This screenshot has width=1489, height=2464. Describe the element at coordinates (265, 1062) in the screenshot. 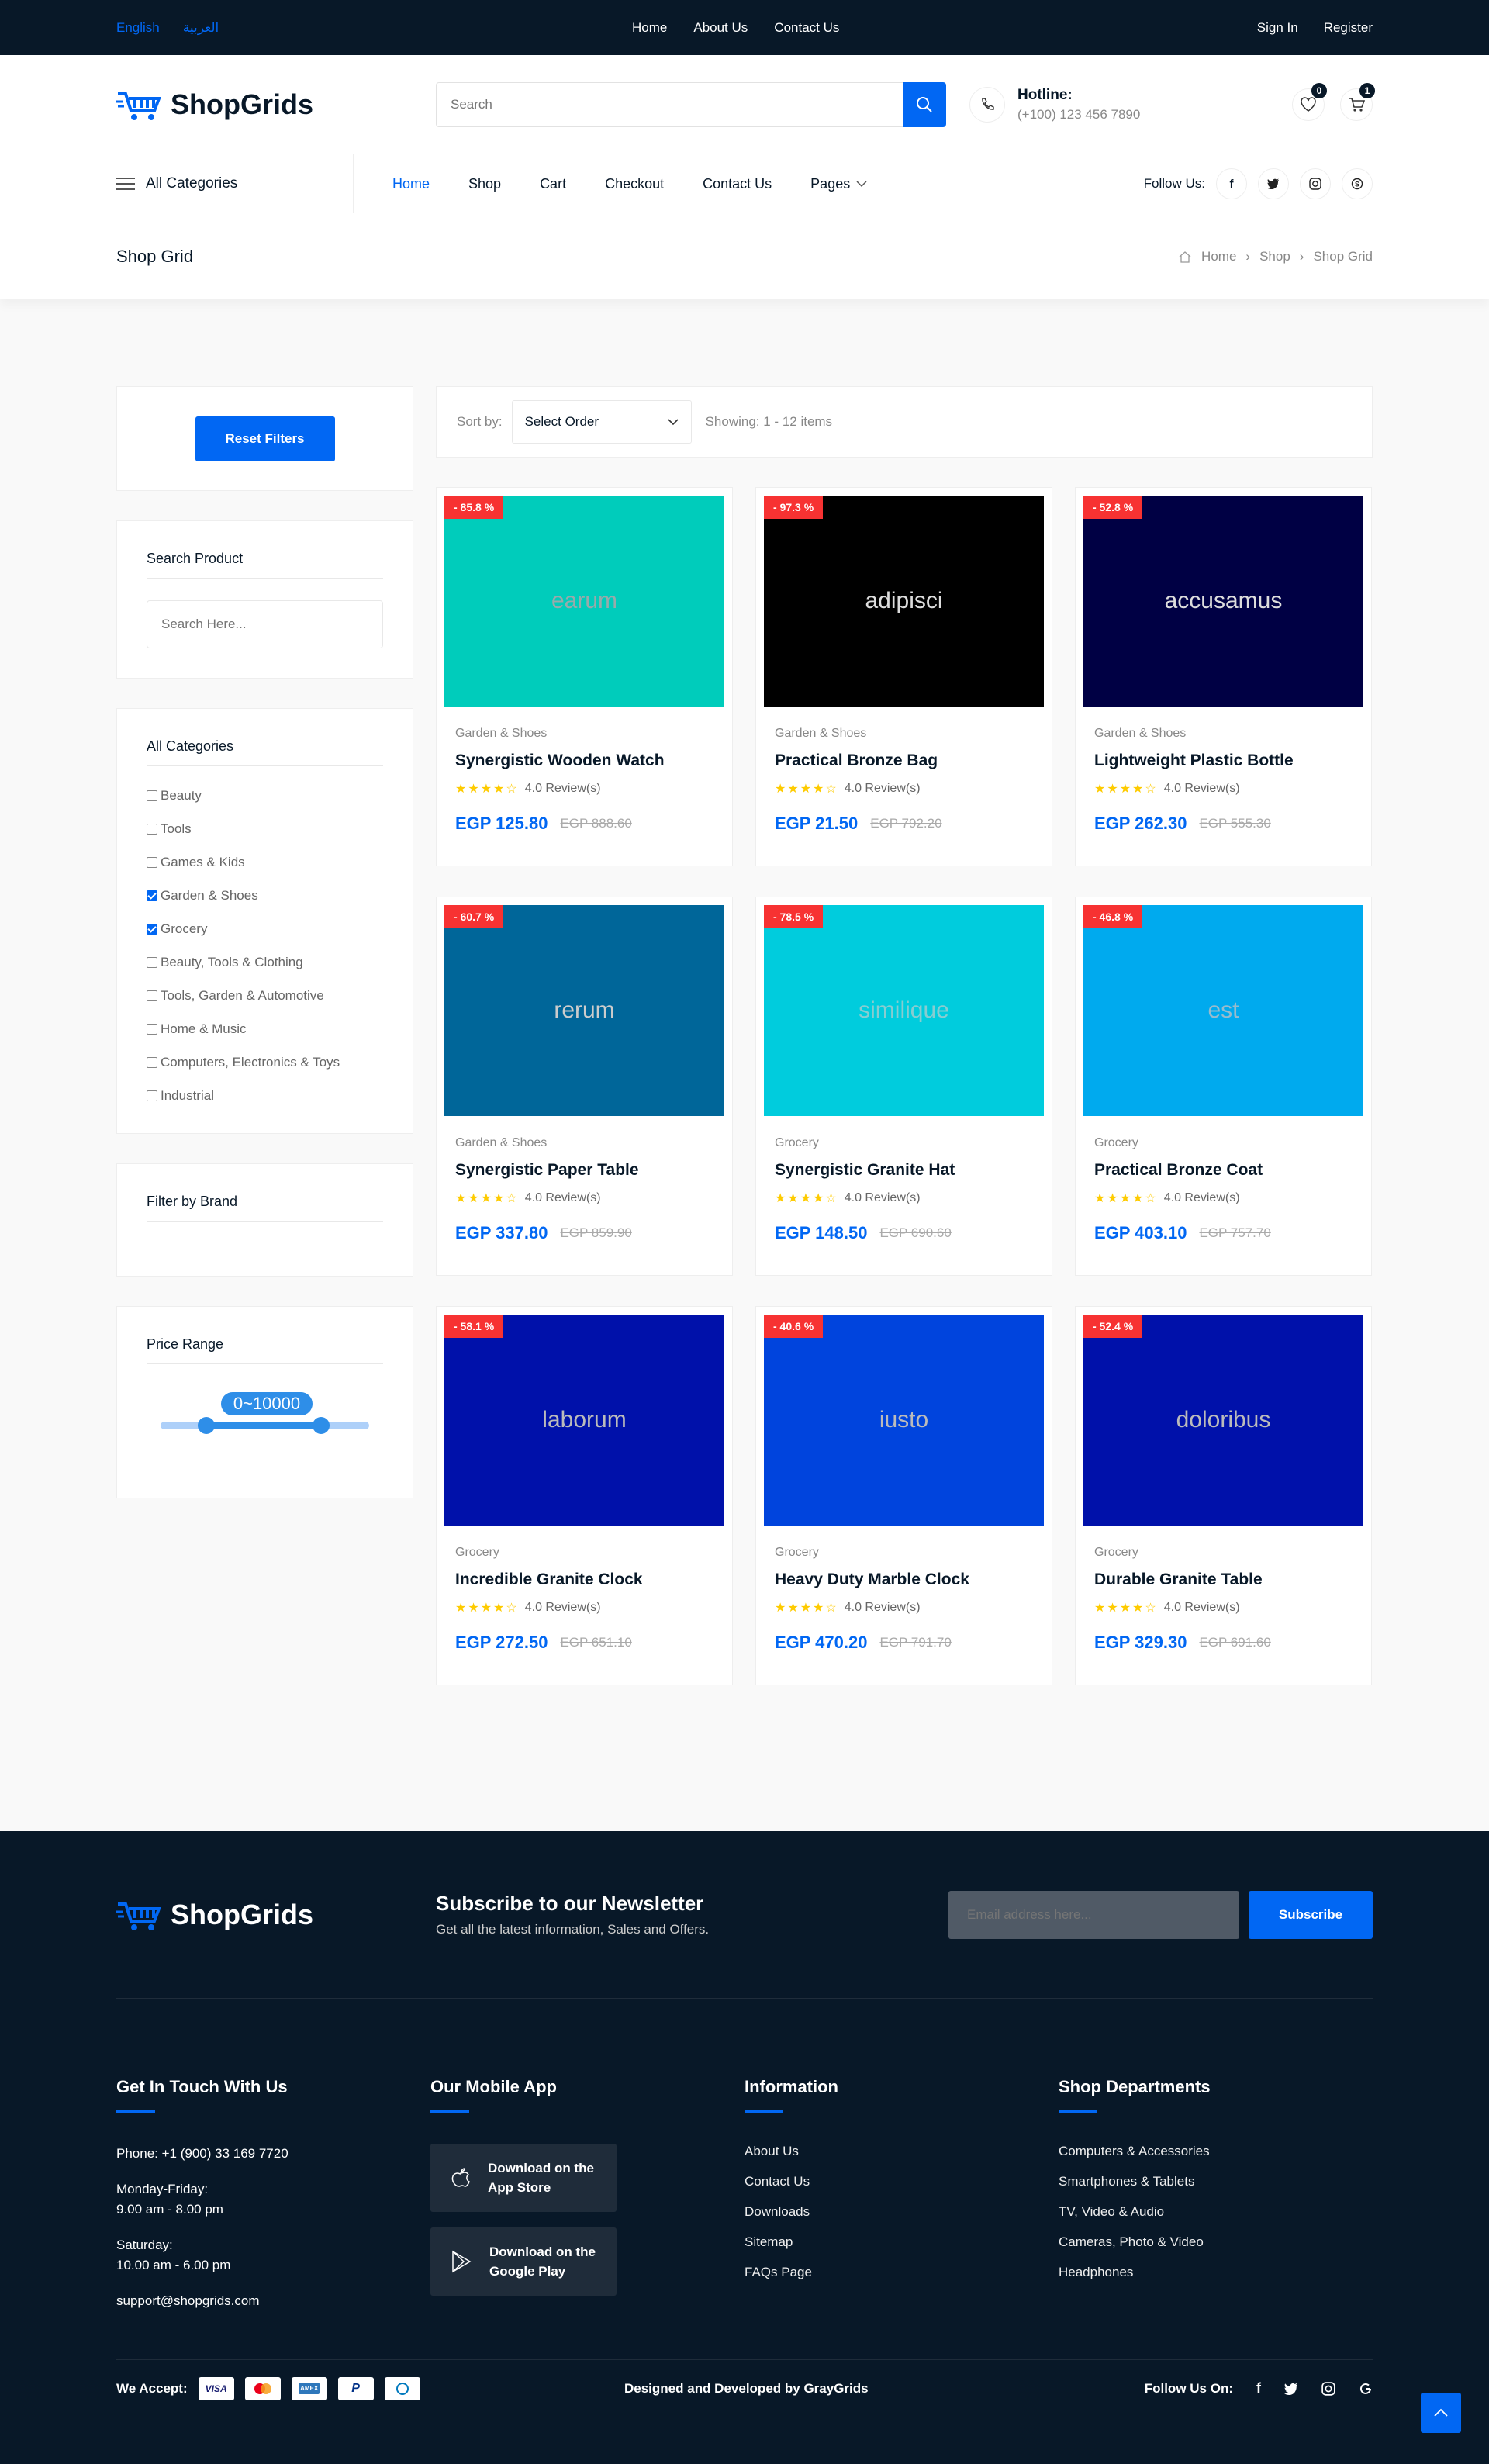

I see `category-item: Computers, Electronics & Toys` at that location.